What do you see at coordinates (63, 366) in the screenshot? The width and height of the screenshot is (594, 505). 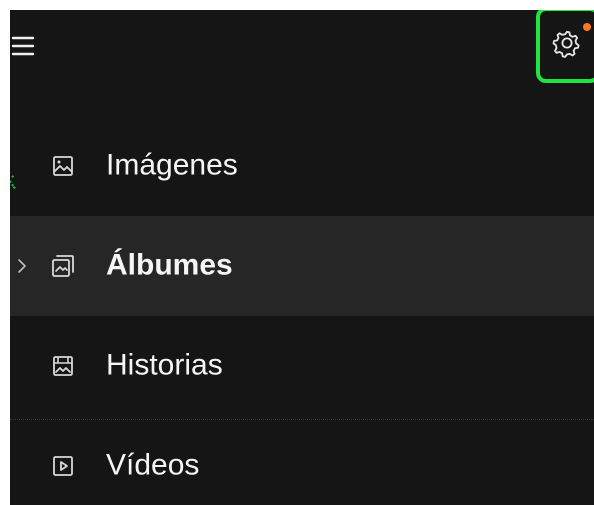 I see `stories-icon` at bounding box center [63, 366].